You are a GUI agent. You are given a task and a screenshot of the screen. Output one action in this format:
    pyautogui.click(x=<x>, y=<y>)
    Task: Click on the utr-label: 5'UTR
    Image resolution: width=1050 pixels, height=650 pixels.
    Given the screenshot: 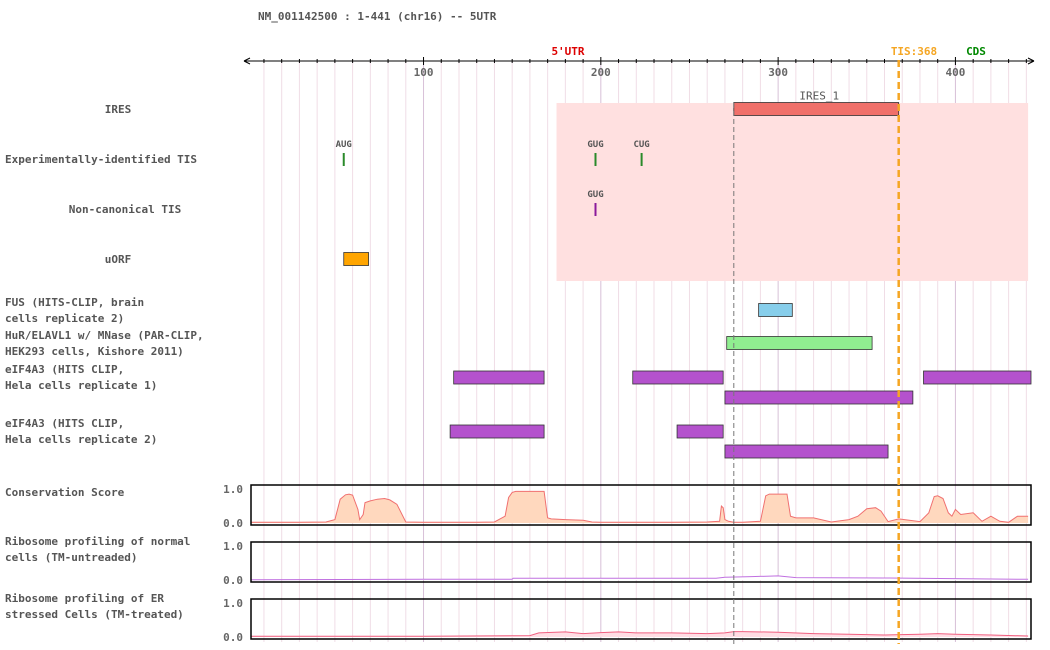 What is the action you would take?
    pyautogui.click(x=567, y=51)
    